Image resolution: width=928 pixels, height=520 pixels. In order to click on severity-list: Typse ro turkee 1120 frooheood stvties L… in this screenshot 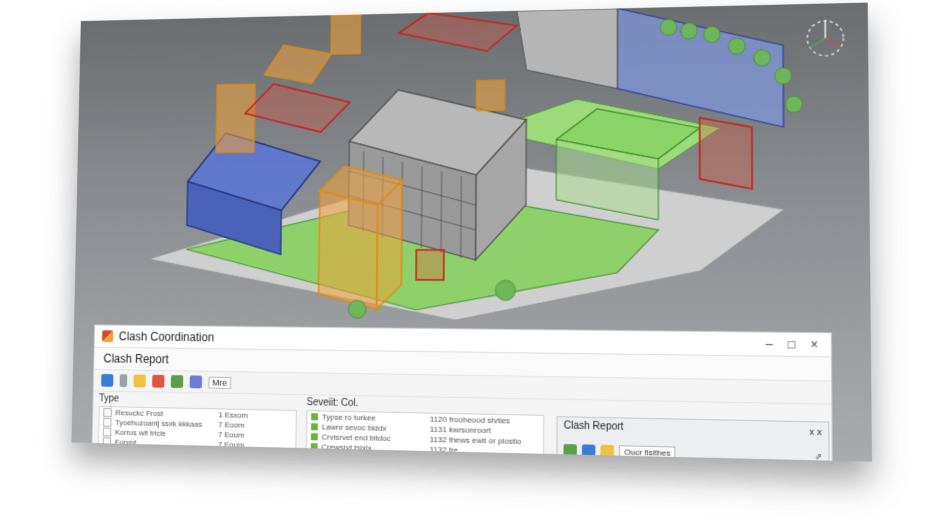, I will do `click(425, 436)`.